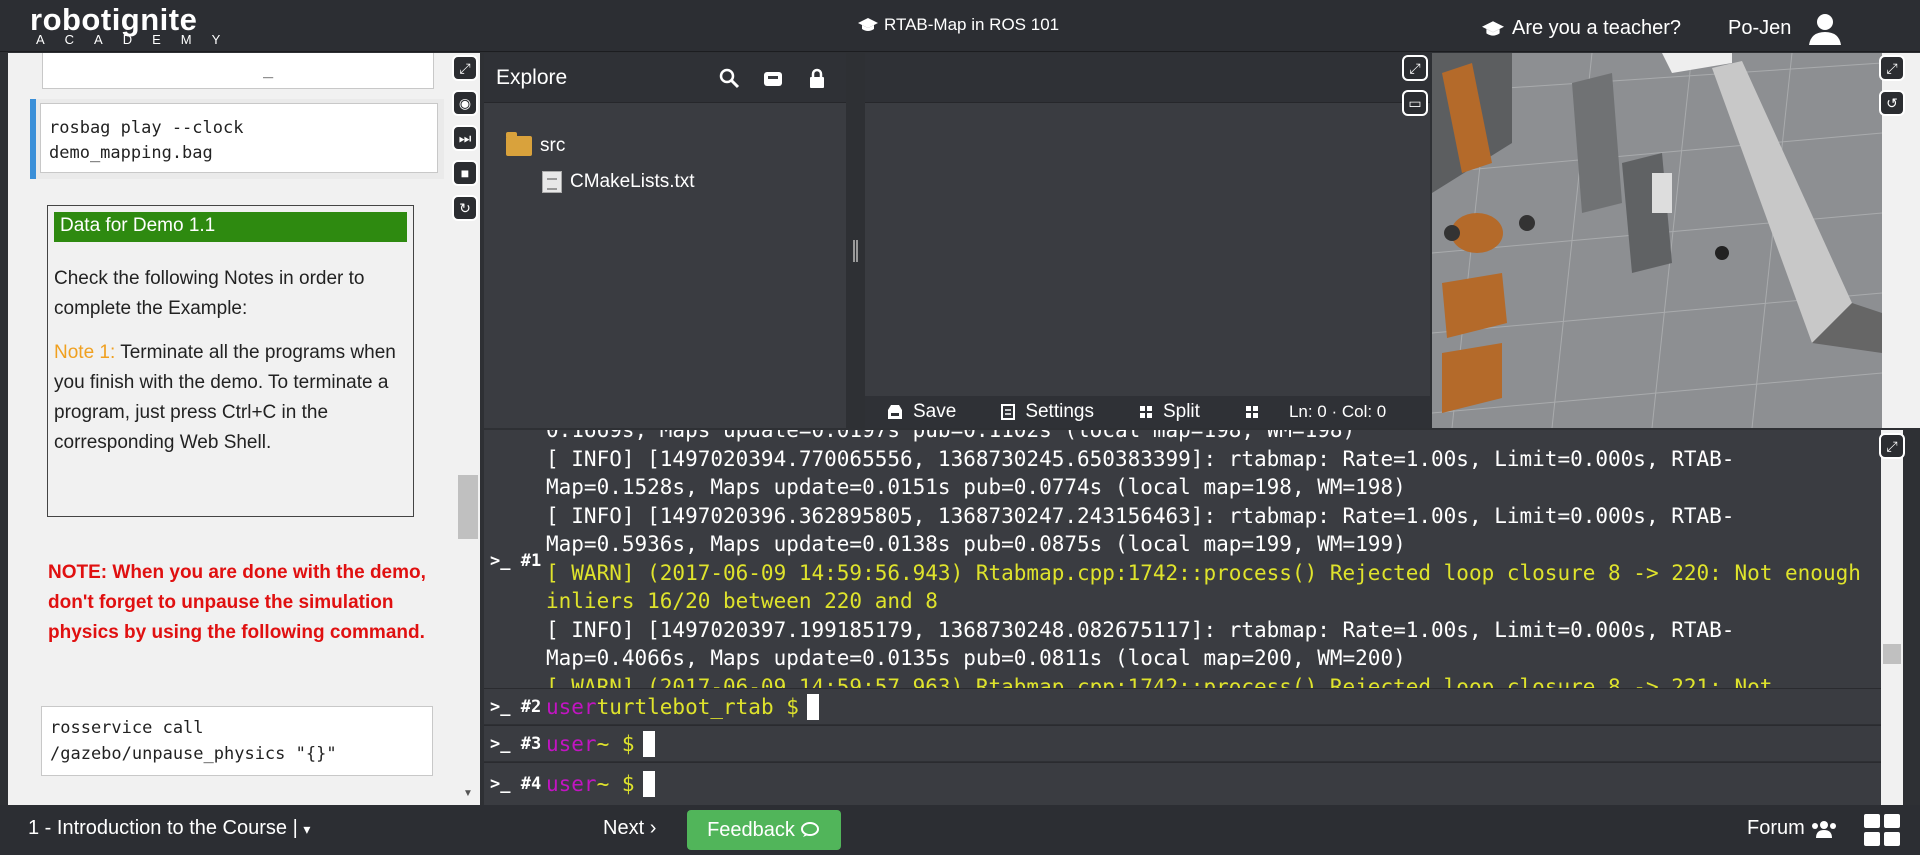 This screenshot has width=1920, height=855. I want to click on chapter-selector: 1 - Introduction to the Course | ▾, so click(169, 828).